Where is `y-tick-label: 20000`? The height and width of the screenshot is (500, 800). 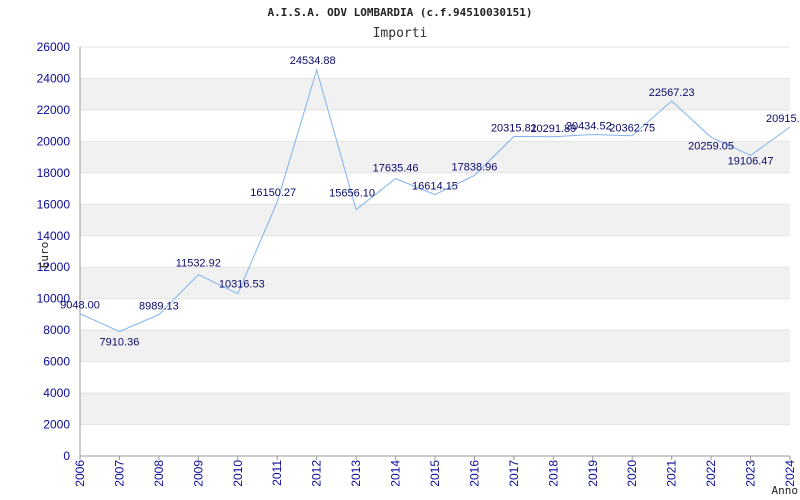 y-tick-label: 20000 is located at coordinates (54, 141).